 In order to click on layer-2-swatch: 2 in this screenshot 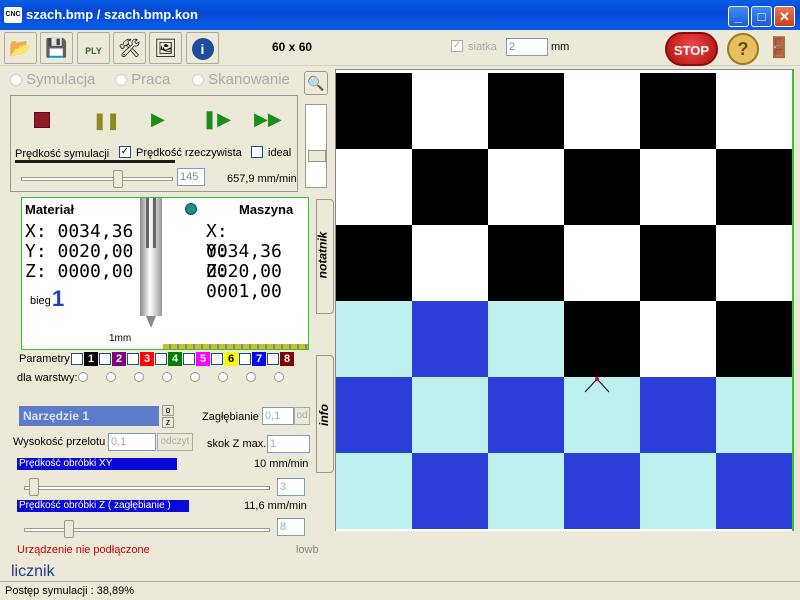, I will do `click(119, 359)`.